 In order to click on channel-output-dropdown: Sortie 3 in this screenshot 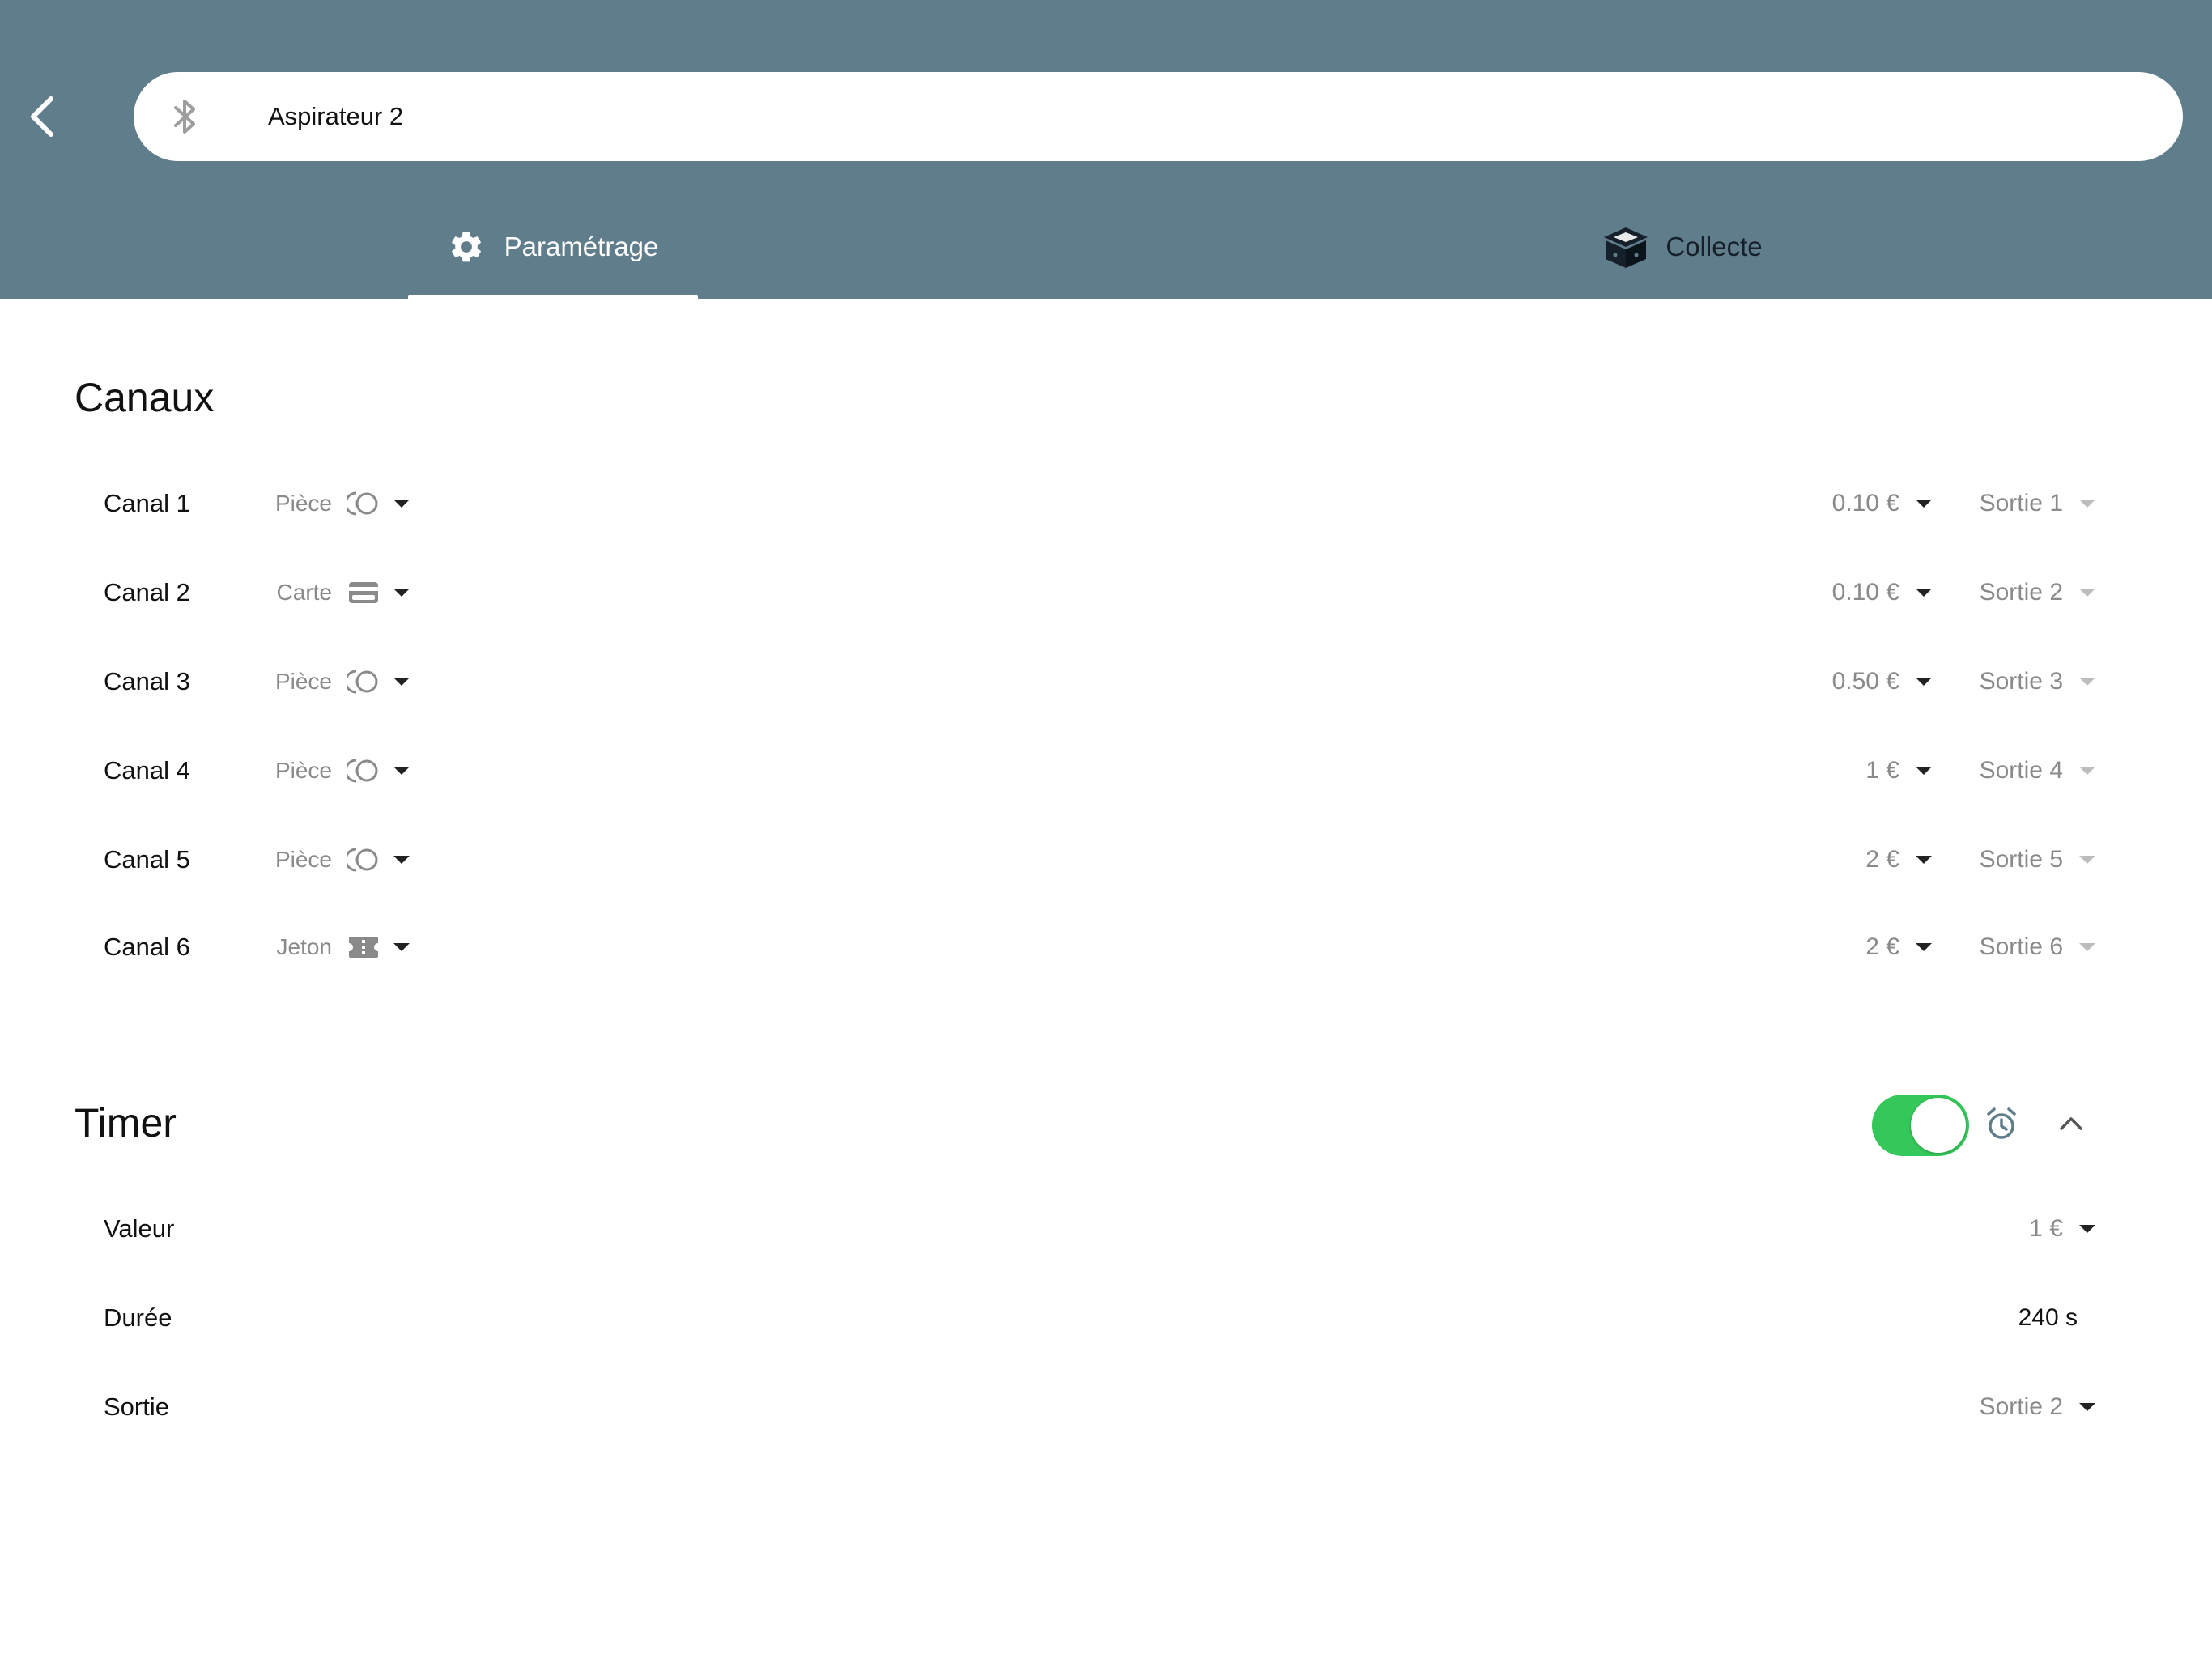, I will do `click(2019, 681)`.